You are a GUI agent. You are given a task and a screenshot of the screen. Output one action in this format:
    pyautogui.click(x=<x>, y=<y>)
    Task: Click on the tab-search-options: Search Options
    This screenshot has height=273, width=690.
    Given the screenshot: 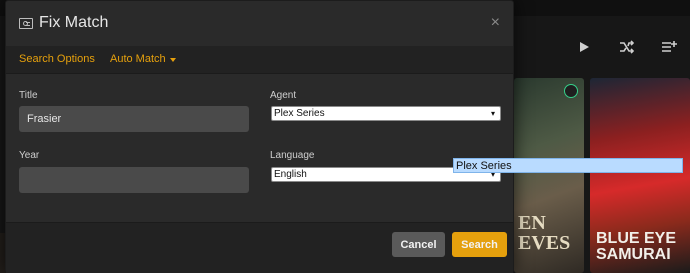 What is the action you would take?
    pyautogui.click(x=57, y=59)
    